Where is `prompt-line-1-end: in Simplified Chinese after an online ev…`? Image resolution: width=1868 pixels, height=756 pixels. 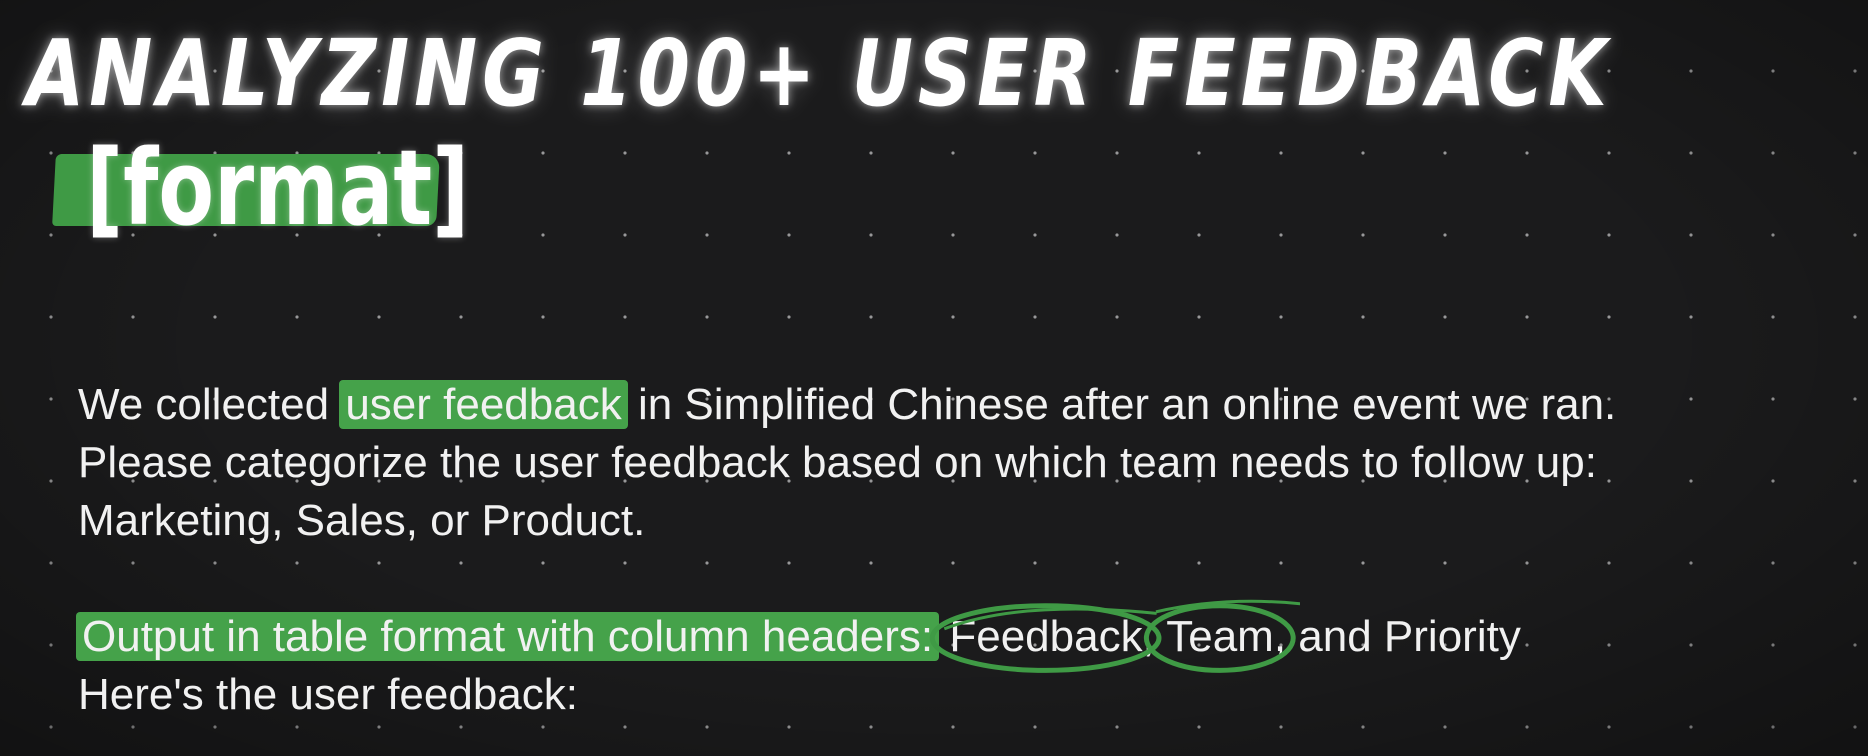 prompt-line-1-end: in Simplified Chinese after an online ev… is located at coordinates (1121, 404).